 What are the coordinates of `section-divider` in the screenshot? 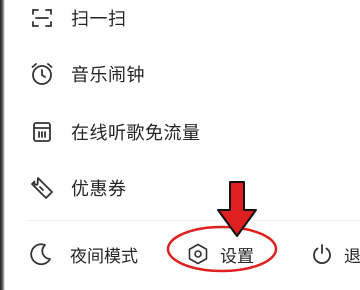 It's located at (194, 220).